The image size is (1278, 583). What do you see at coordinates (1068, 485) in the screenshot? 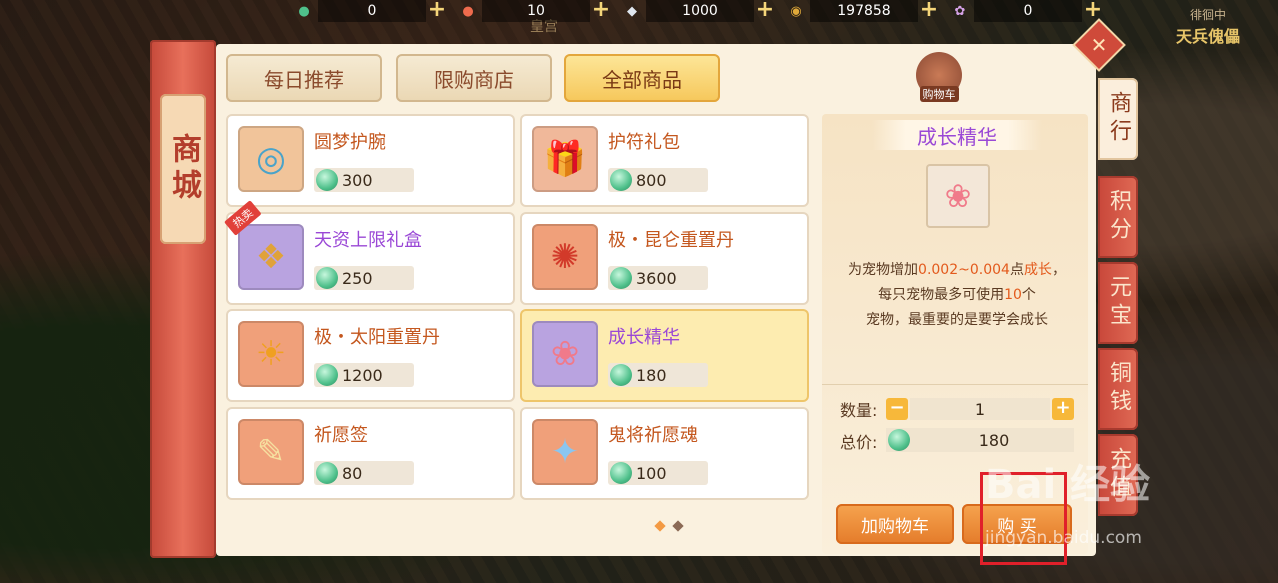
I see `watermark-logo: Bai 经验` at bounding box center [1068, 485].